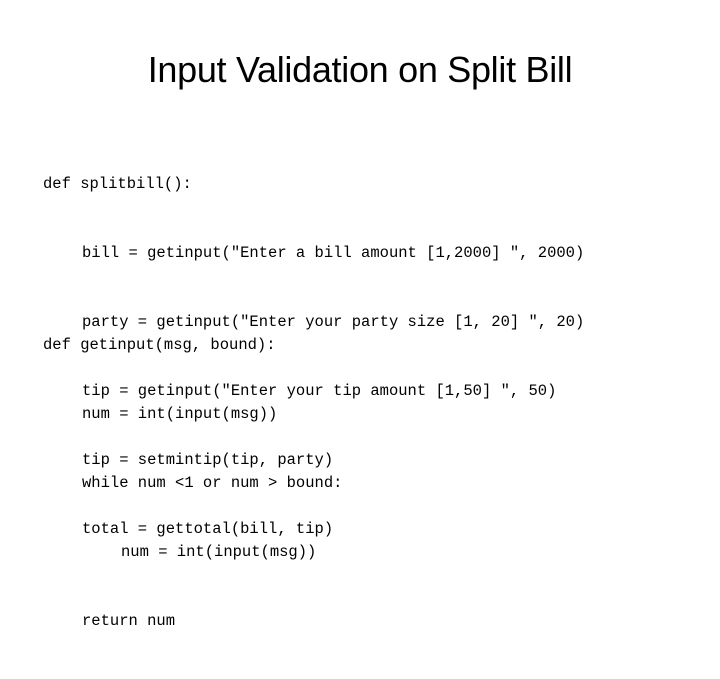  What do you see at coordinates (159, 345) in the screenshot?
I see `code-line: def getinput(msg, bound):` at bounding box center [159, 345].